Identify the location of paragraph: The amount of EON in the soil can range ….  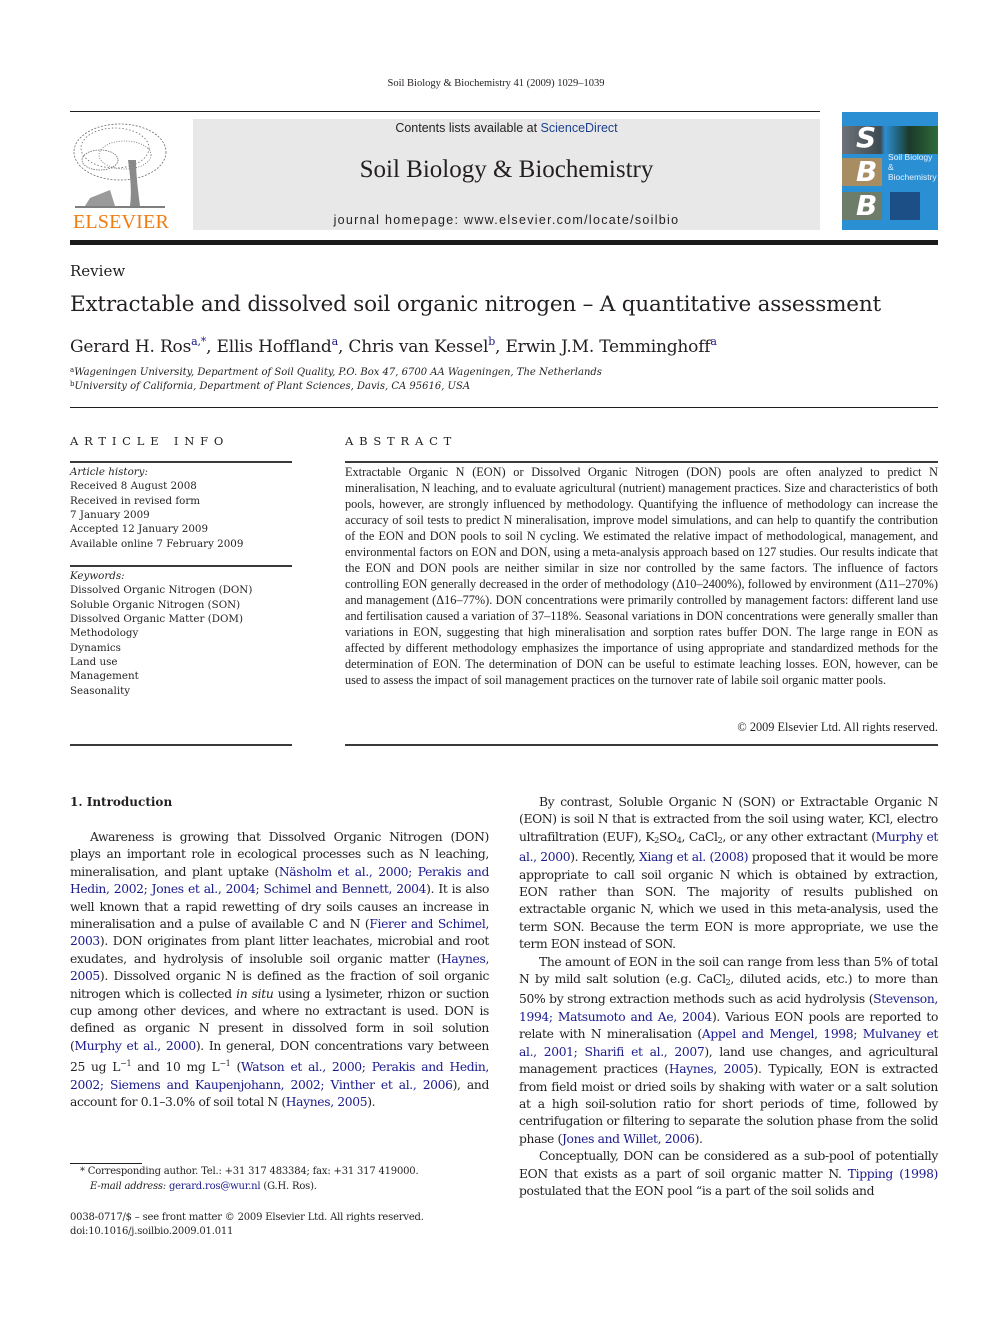
(728, 1051).